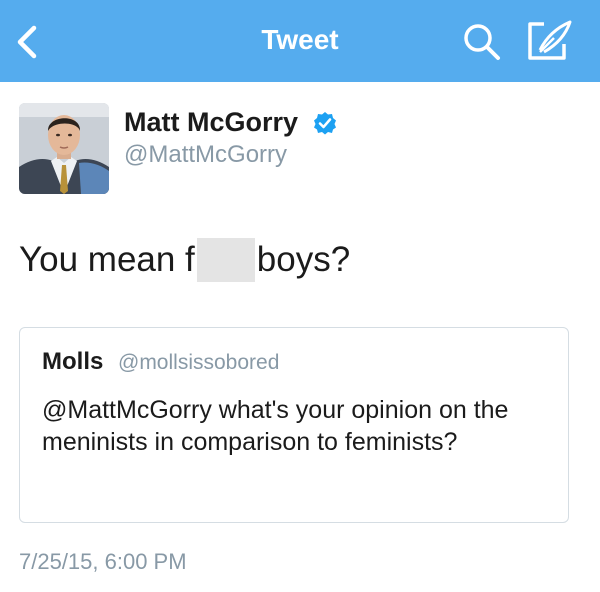  I want to click on author-handle: @MattMcGorry, so click(205, 155).